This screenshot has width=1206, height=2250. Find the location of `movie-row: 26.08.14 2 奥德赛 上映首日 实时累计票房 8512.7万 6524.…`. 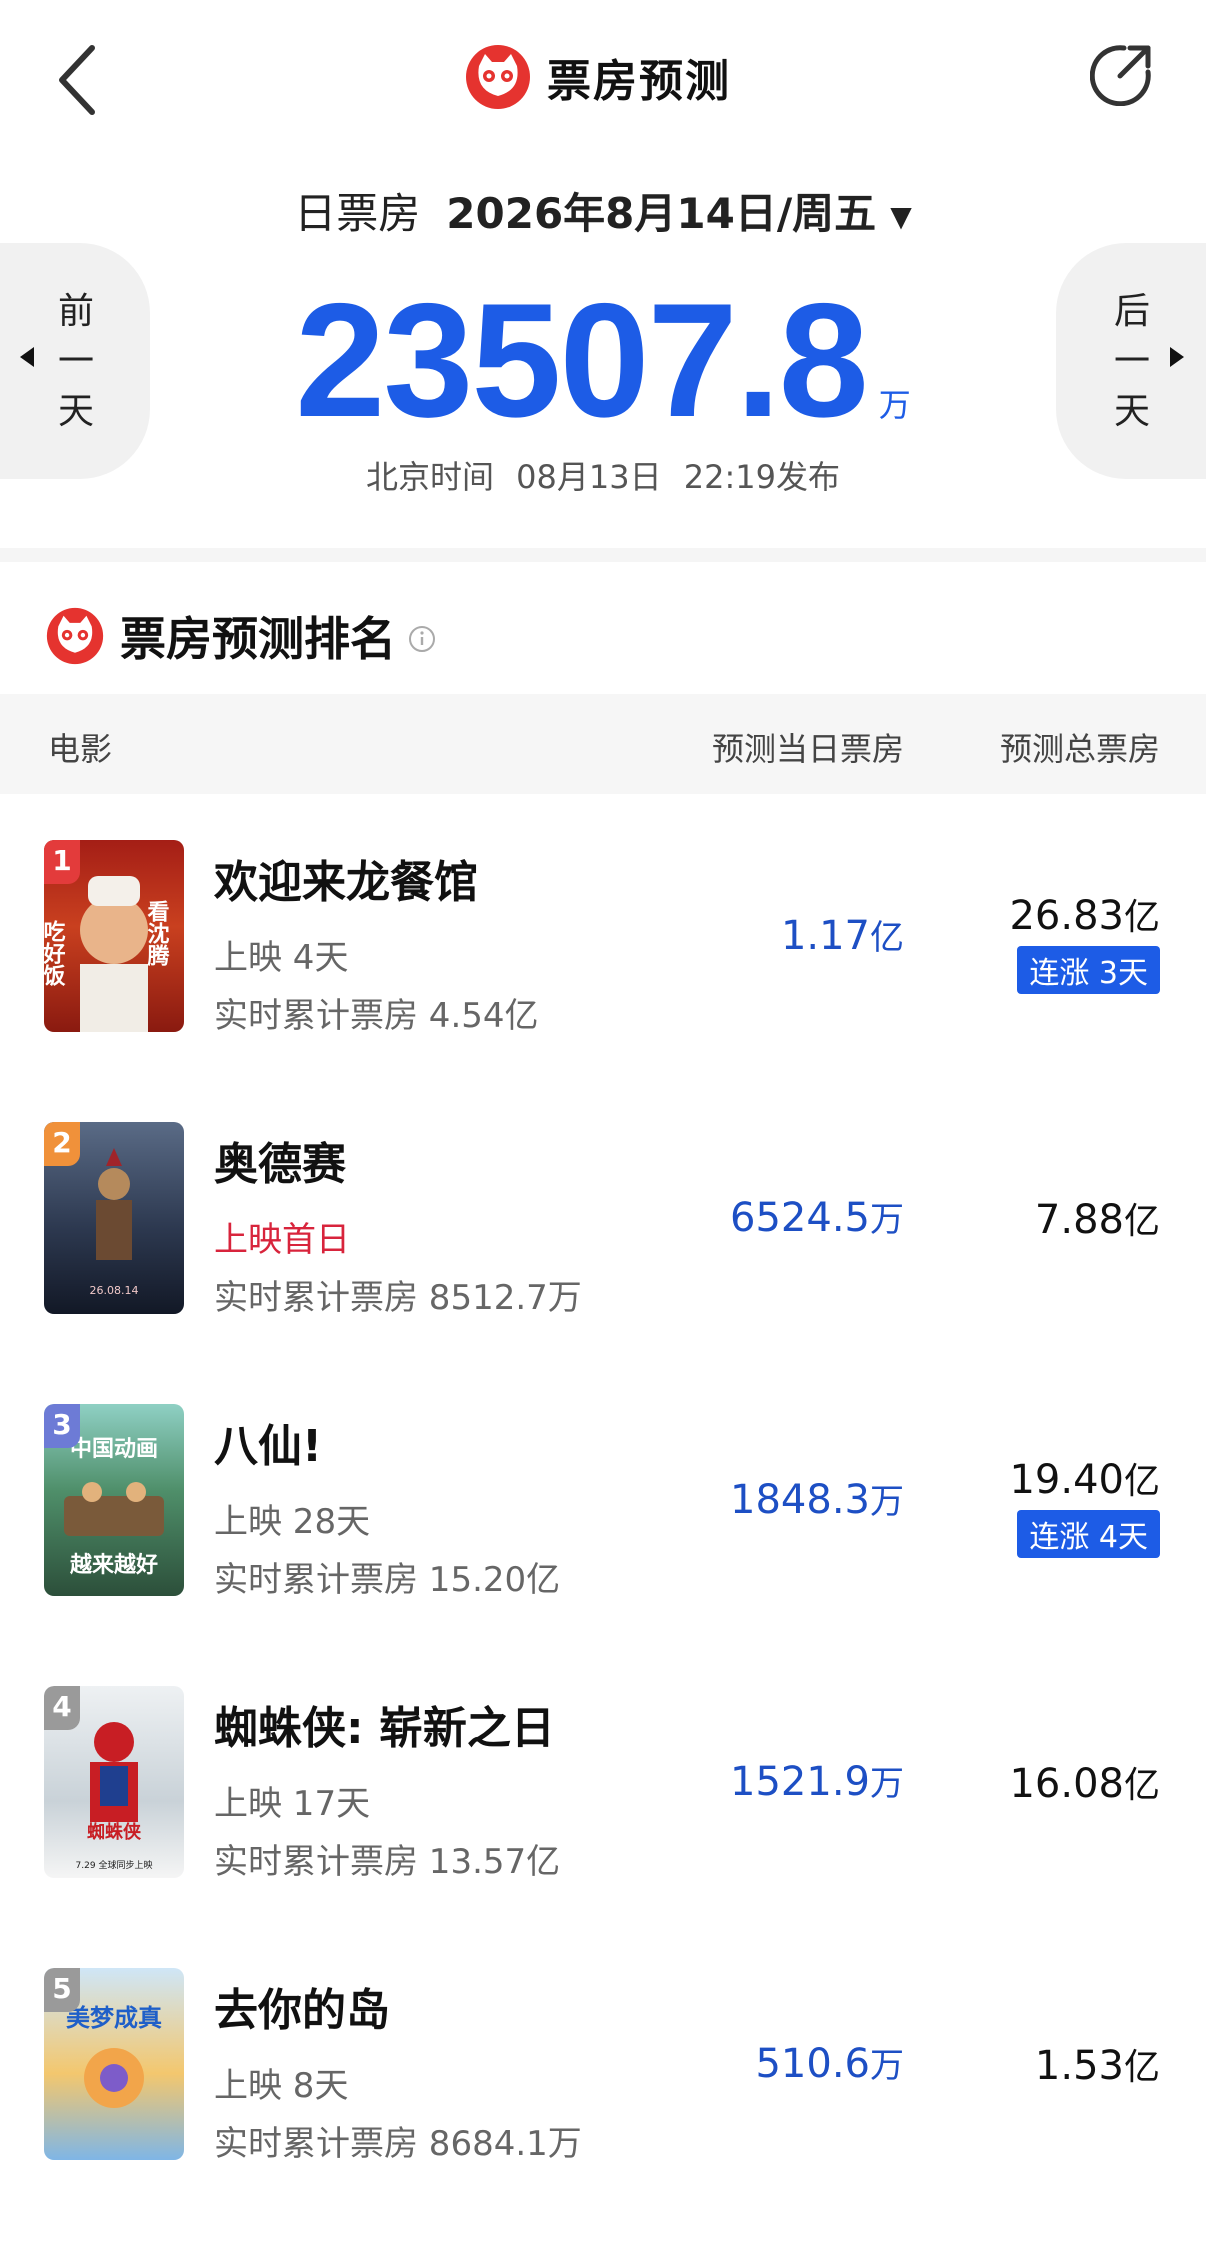

movie-row: 26.08.14 2 奥德赛 上映首日 实时累计票房 8512.7万 6524.… is located at coordinates (603, 1263).